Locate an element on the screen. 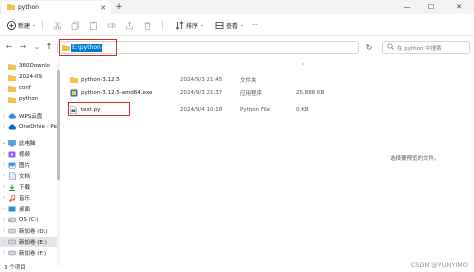 The width and height of the screenshot is (474, 272). cut-icon is located at coordinates (57, 25).